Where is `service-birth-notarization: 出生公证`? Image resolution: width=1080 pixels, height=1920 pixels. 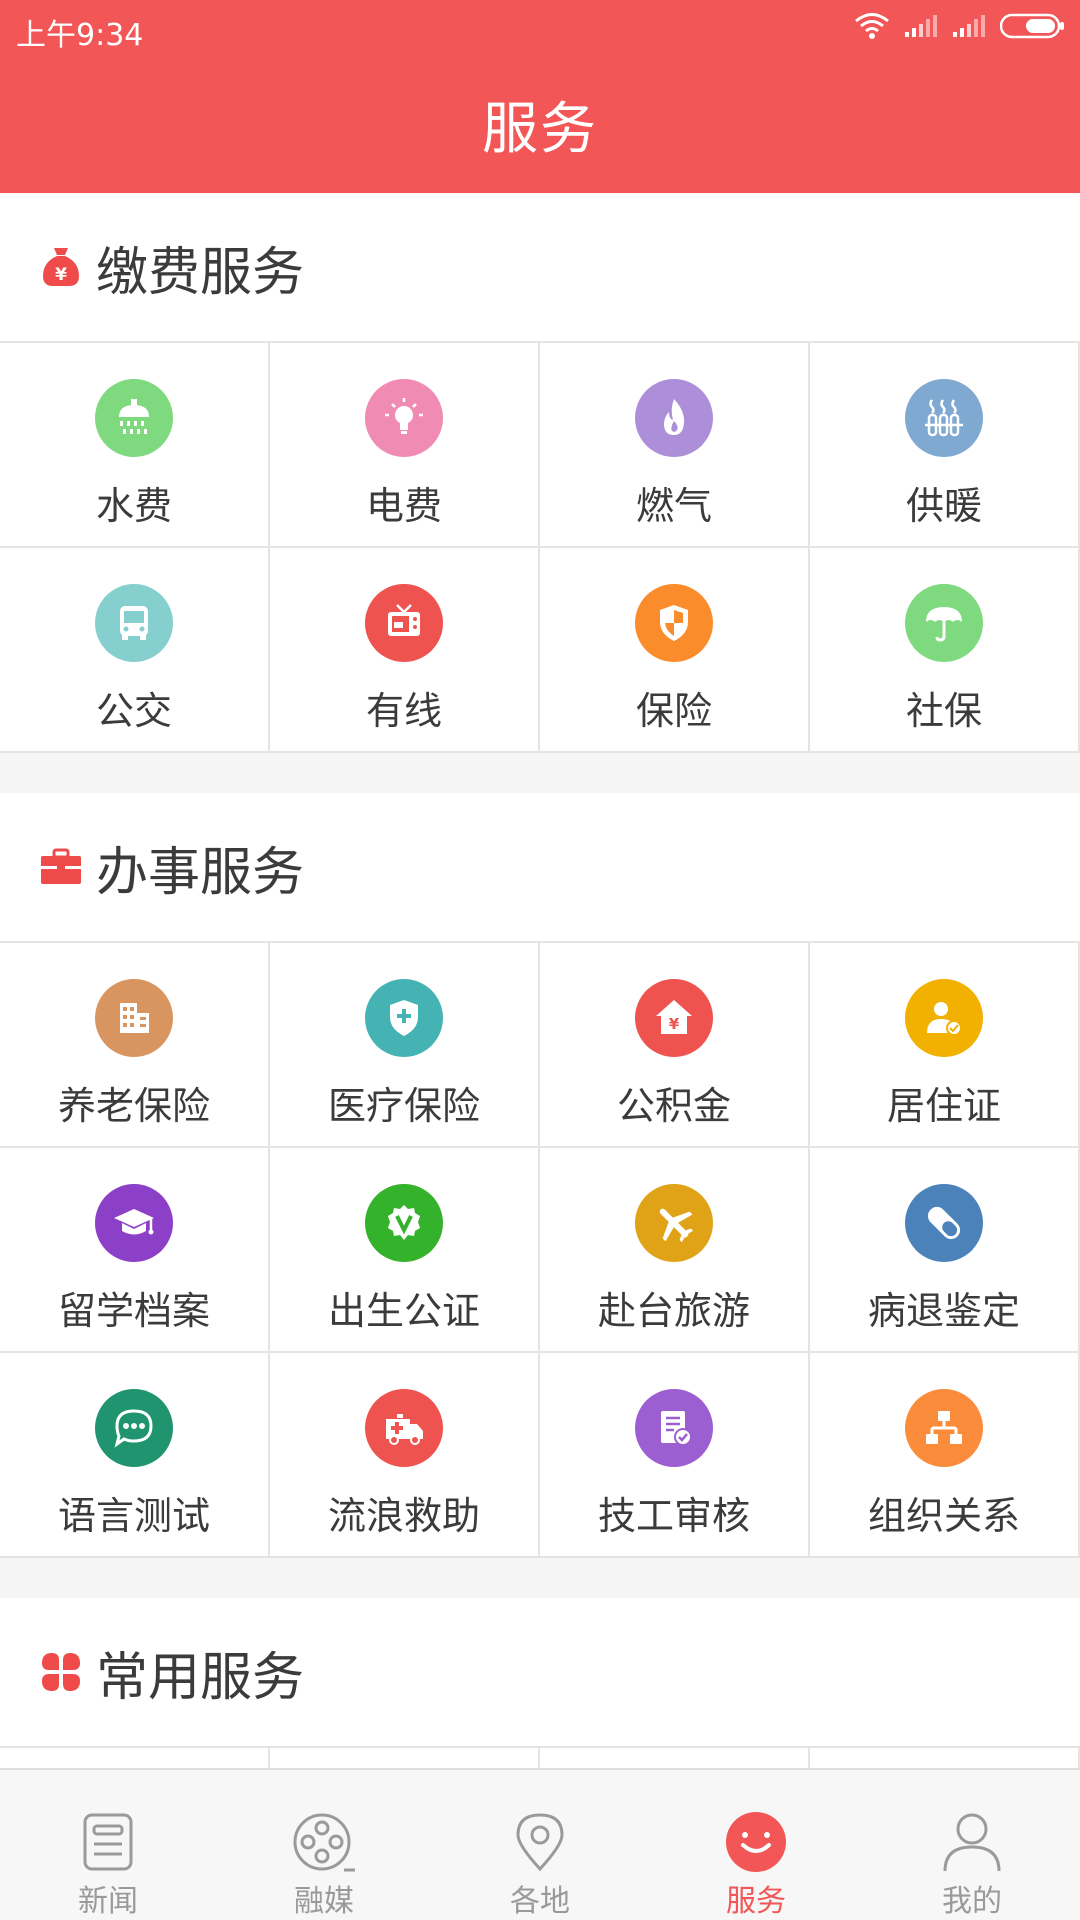 service-birth-notarization: 出生公证 is located at coordinates (405, 1250).